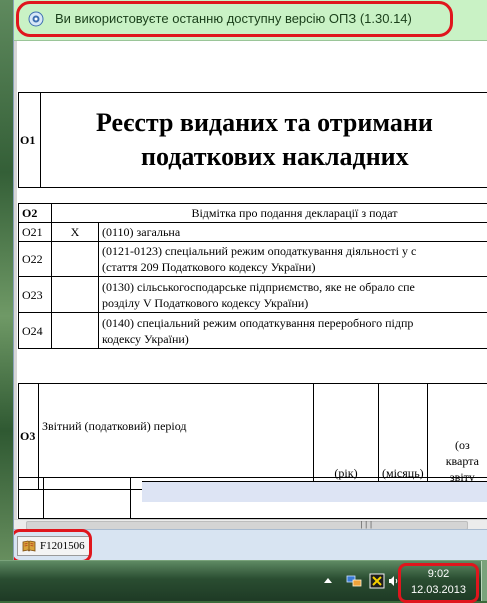 The height and width of the screenshot is (603, 487). Describe the element at coordinates (438, 583) in the screenshot. I see `clock-highlight` at that location.